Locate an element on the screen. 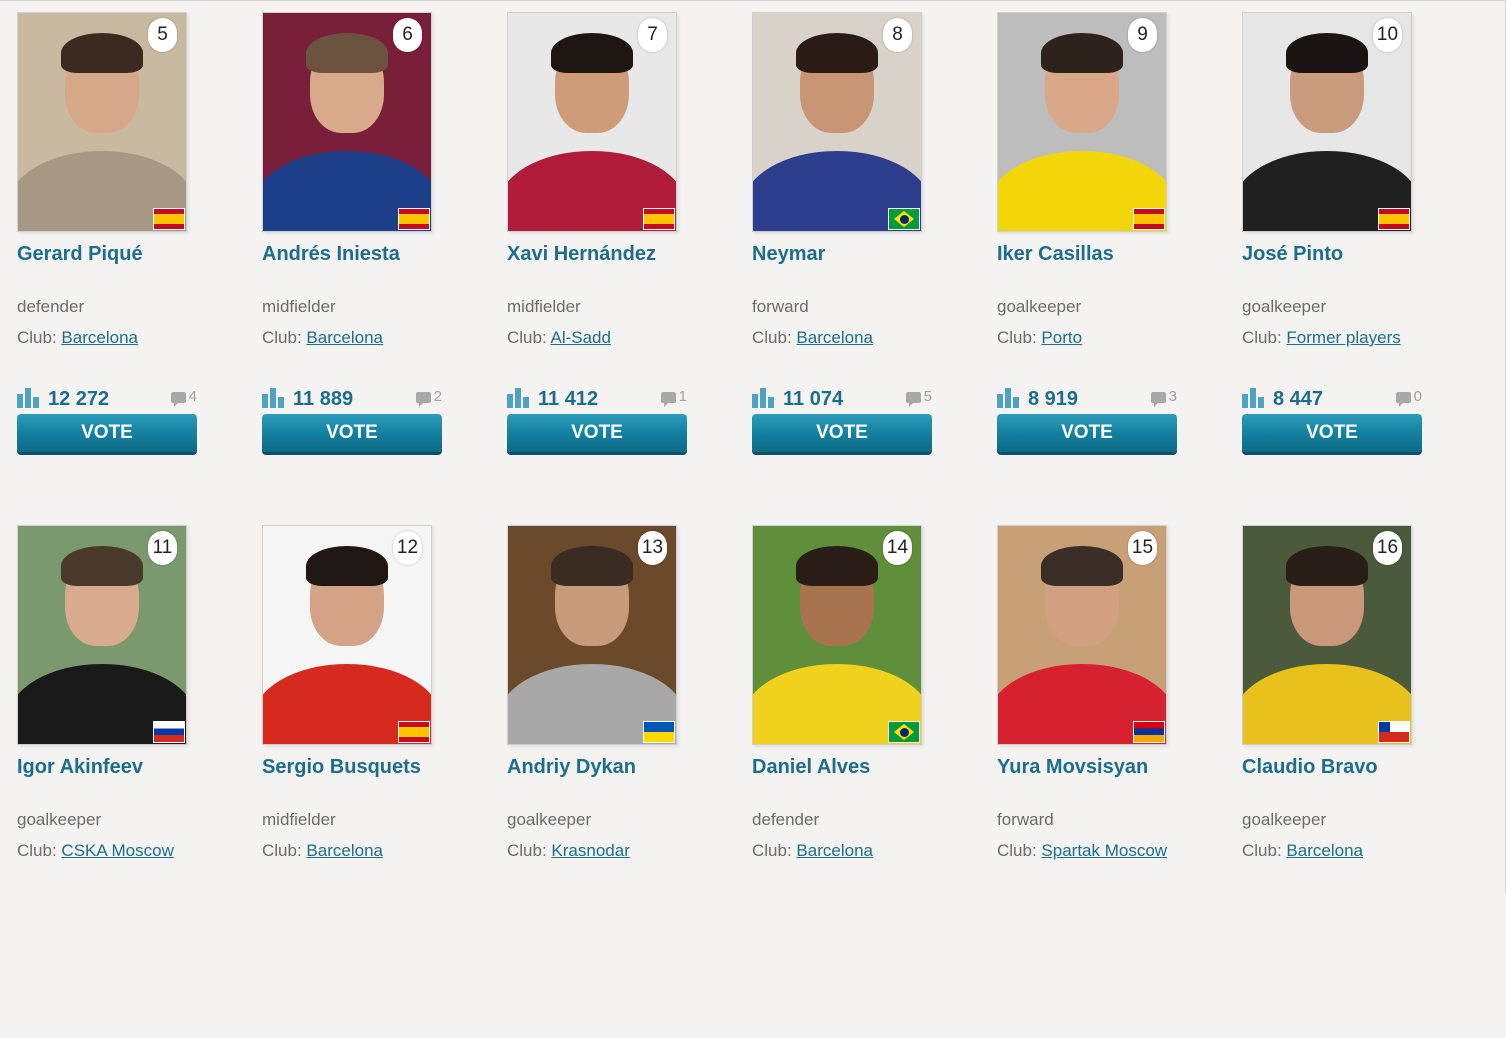 Image resolution: width=1506 pixels, height=1038 pixels. comments-count: 2 is located at coordinates (428, 397).